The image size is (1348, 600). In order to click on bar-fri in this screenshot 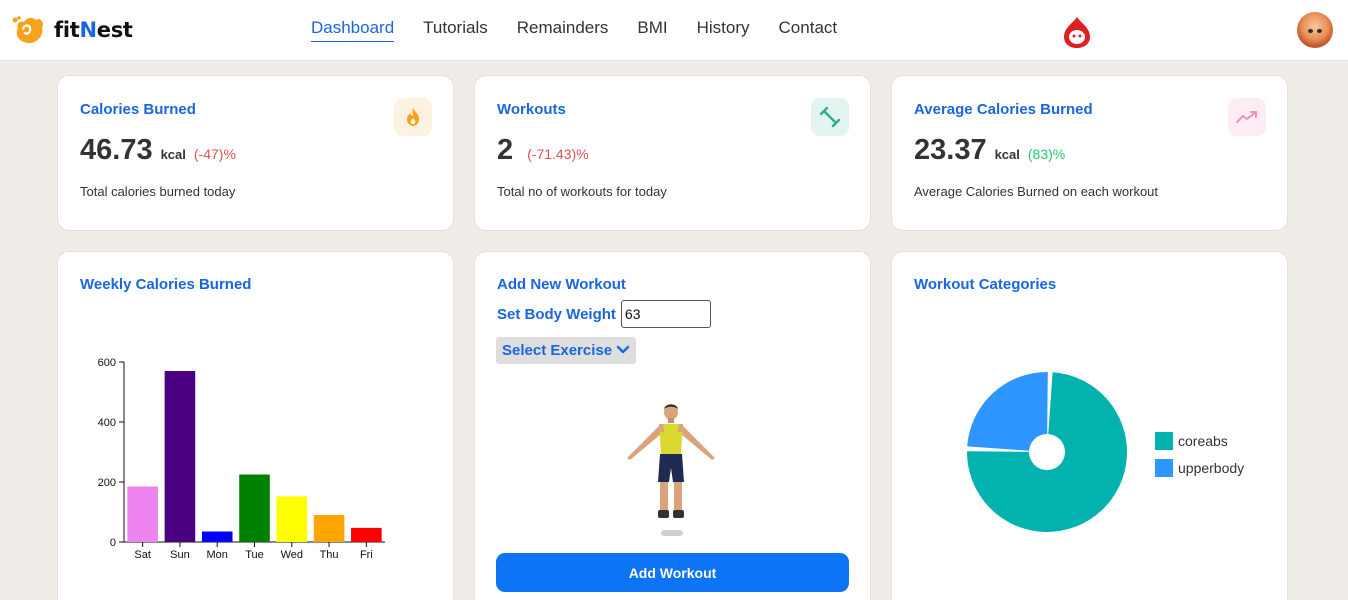, I will do `click(366, 534)`.